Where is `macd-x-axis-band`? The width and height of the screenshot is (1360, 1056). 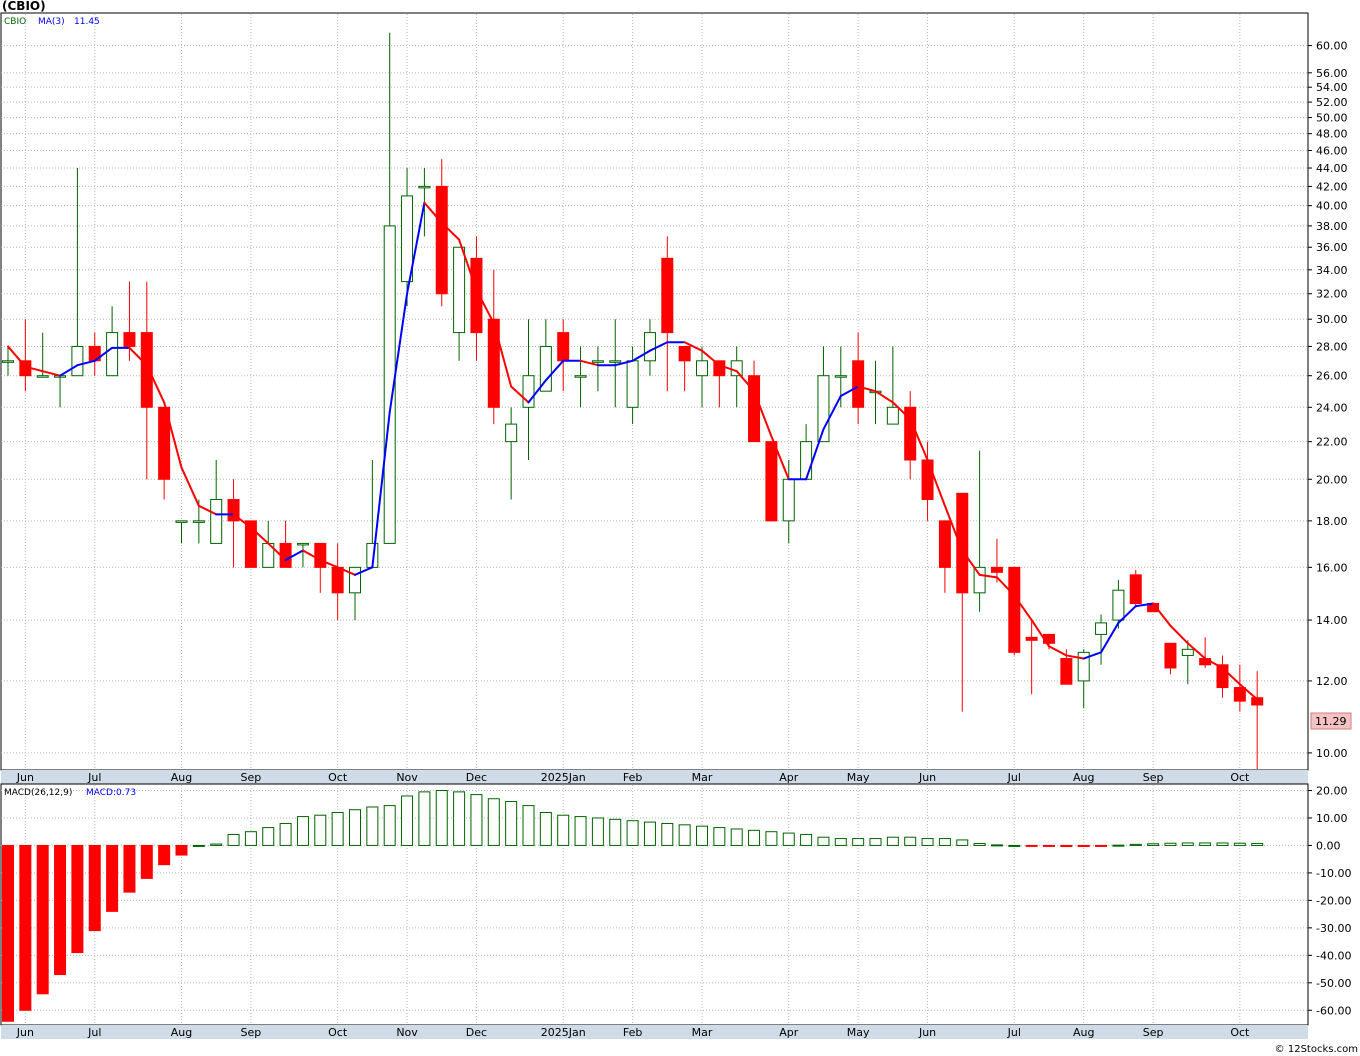
macd-x-axis-band is located at coordinates (654, 1032).